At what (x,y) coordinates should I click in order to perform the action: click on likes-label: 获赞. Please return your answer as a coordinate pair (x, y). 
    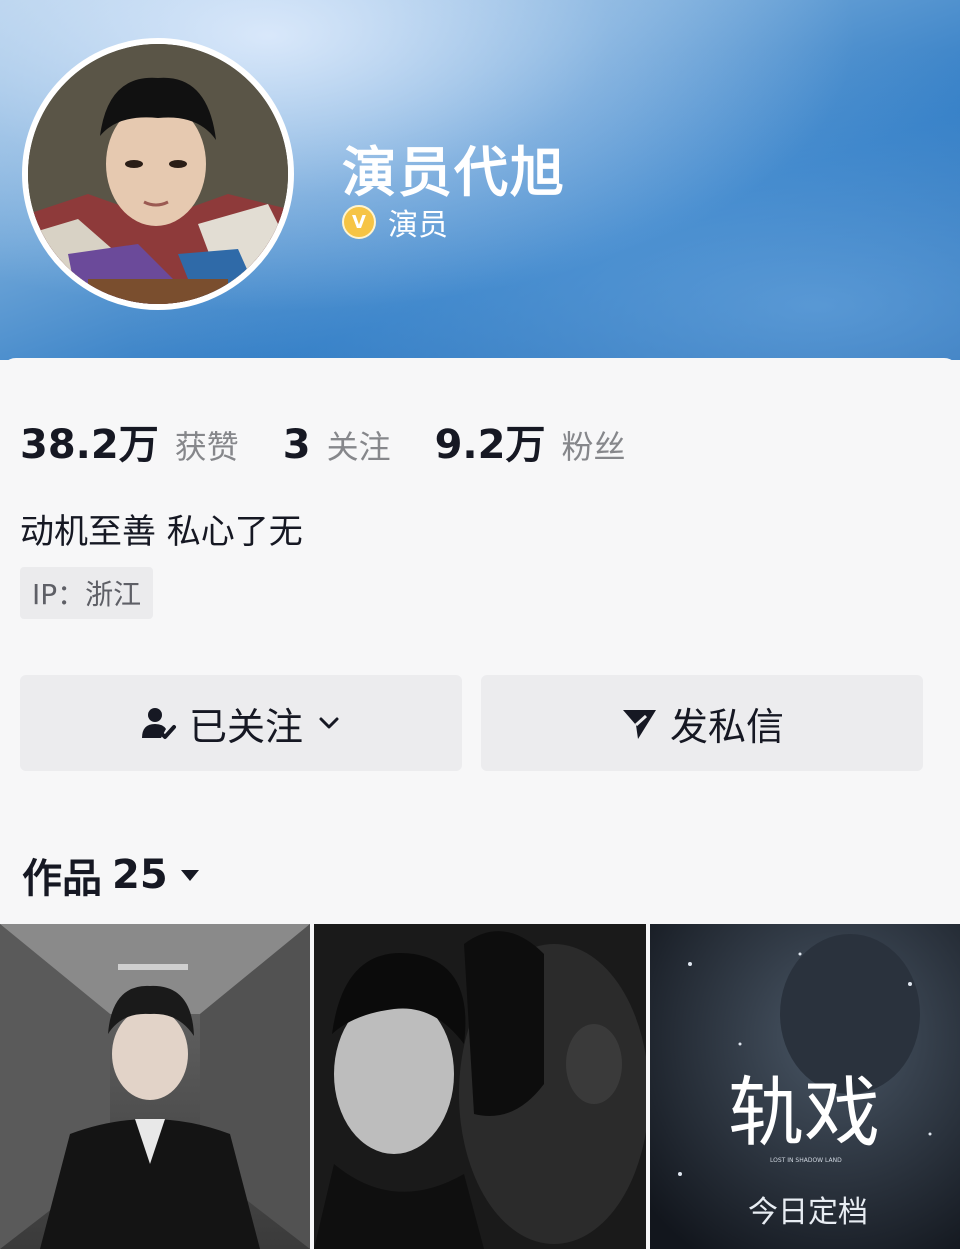
    Looking at the image, I should click on (206, 447).